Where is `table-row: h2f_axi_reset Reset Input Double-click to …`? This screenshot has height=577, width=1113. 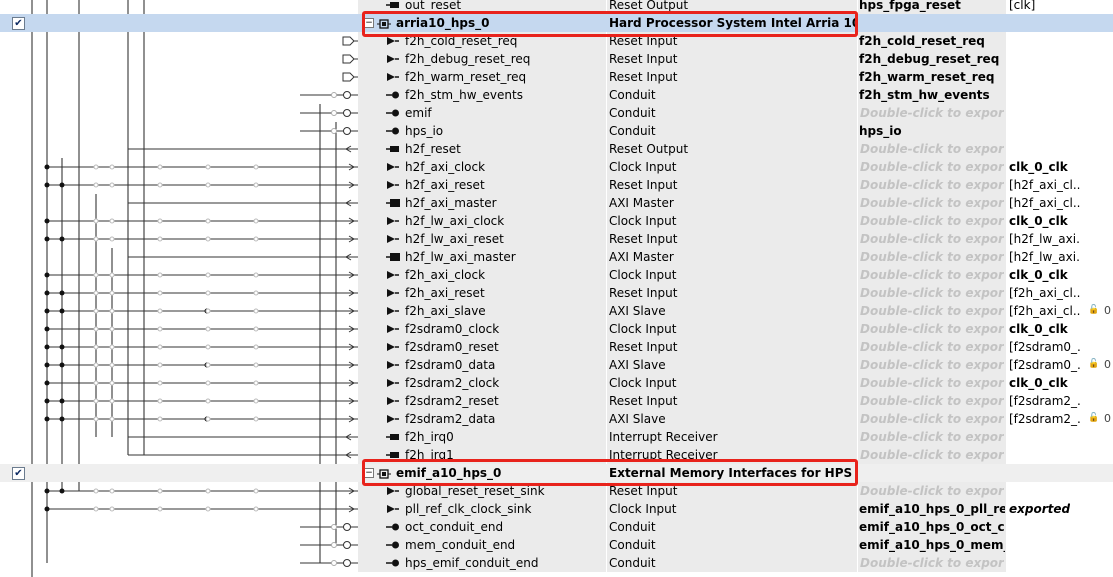
table-row: h2f_axi_reset Reset Input Double-click to … is located at coordinates (556, 185).